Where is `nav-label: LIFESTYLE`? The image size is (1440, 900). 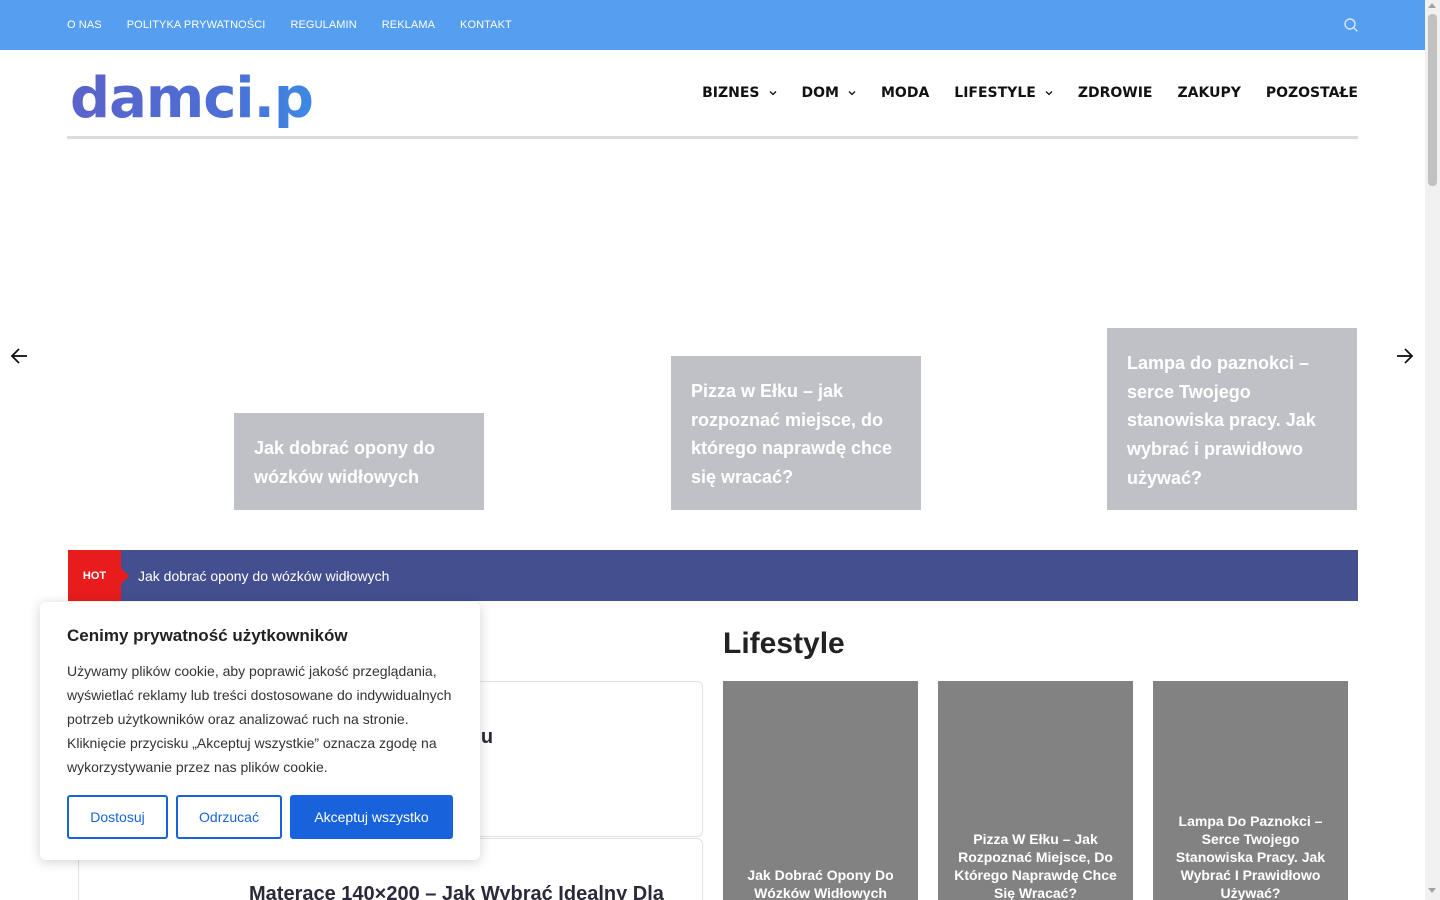
nav-label: LIFESTYLE is located at coordinates (995, 93).